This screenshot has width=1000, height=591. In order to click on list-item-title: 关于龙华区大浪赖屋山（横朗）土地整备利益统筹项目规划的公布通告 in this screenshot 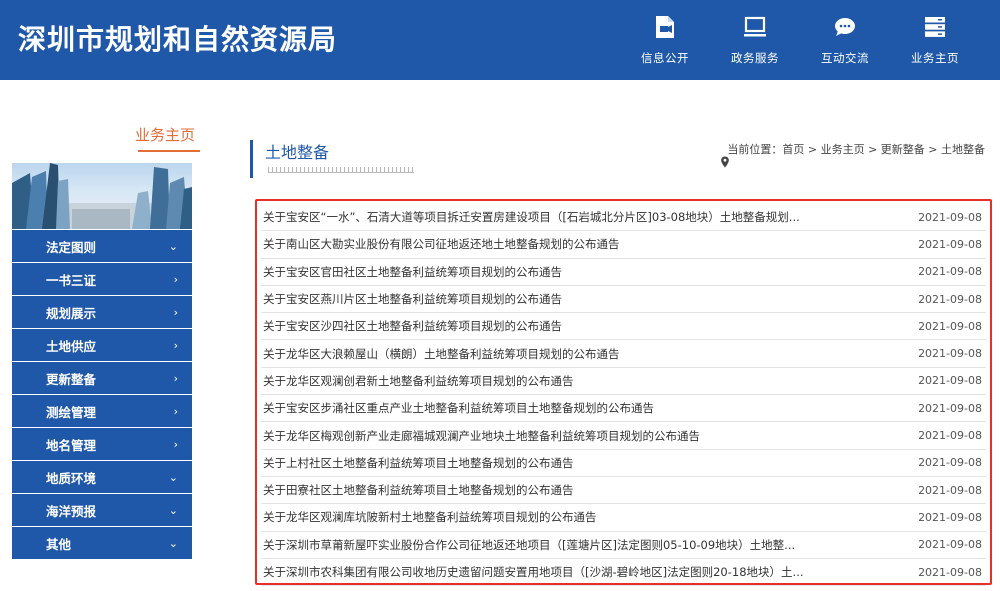, I will do `click(441, 354)`.